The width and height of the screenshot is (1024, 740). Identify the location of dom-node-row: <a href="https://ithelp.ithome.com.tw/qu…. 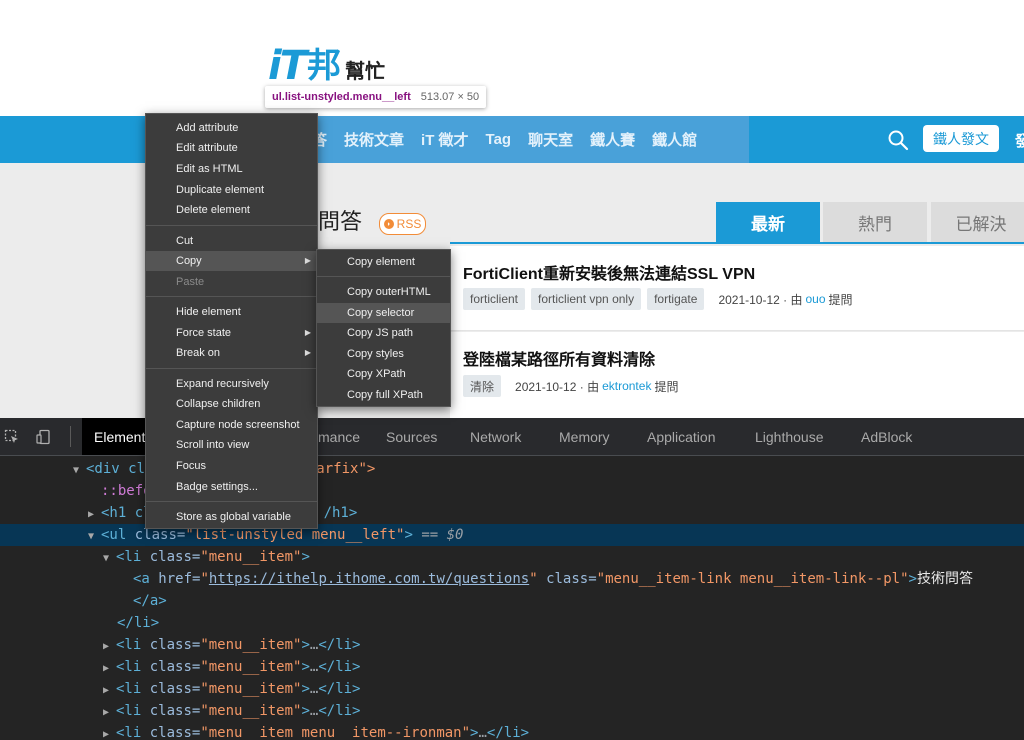
(512, 579).